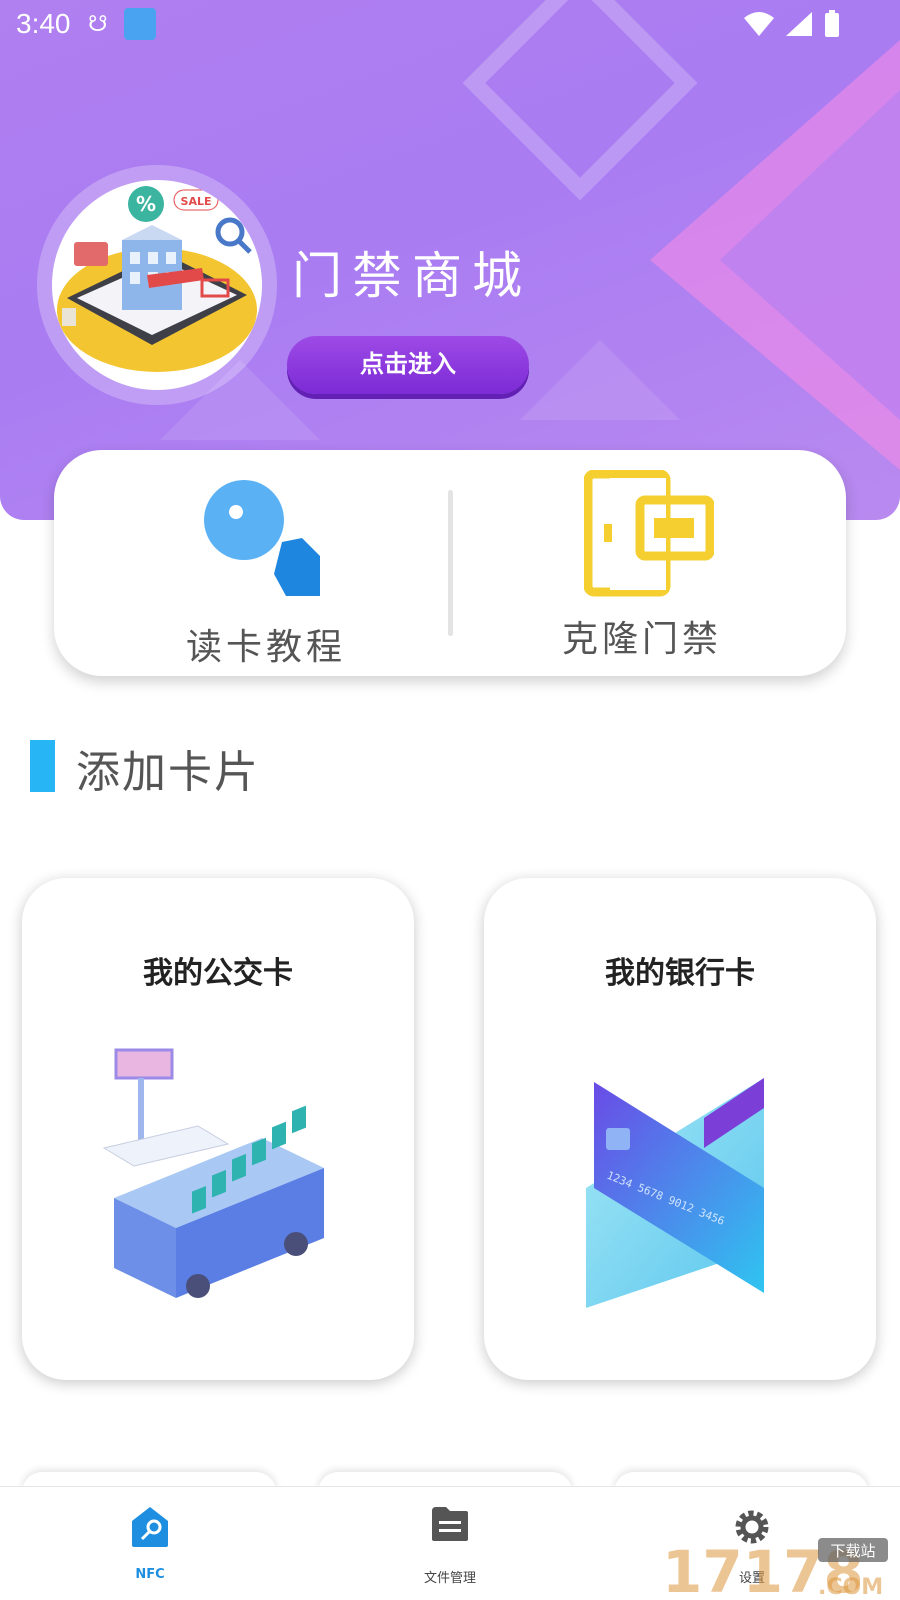 The width and height of the screenshot is (900, 1600). Describe the element at coordinates (157, 279) in the screenshot. I see `store-illustration-icon: % SALE` at that location.